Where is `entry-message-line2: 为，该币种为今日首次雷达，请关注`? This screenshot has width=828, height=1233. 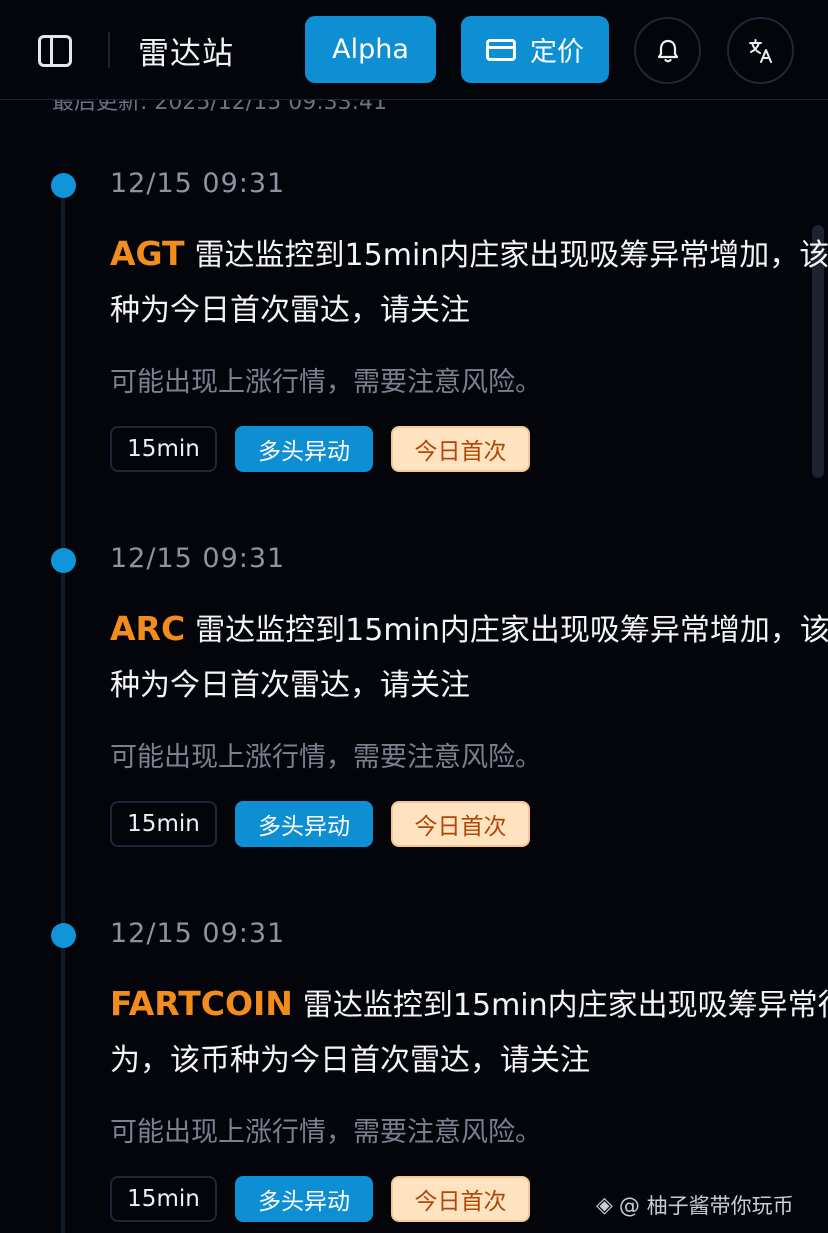 entry-message-line2: 为，该币种为今日首次雷达，请关注 is located at coordinates (350, 1060).